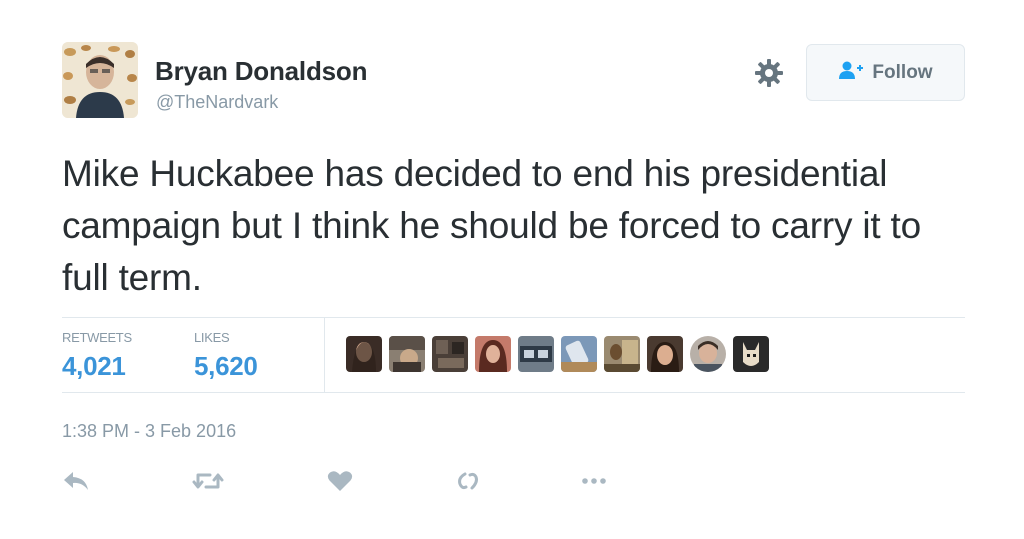 Image resolution: width=1024 pixels, height=539 pixels. What do you see at coordinates (902, 72) in the screenshot?
I see `follow-label: Follow` at bounding box center [902, 72].